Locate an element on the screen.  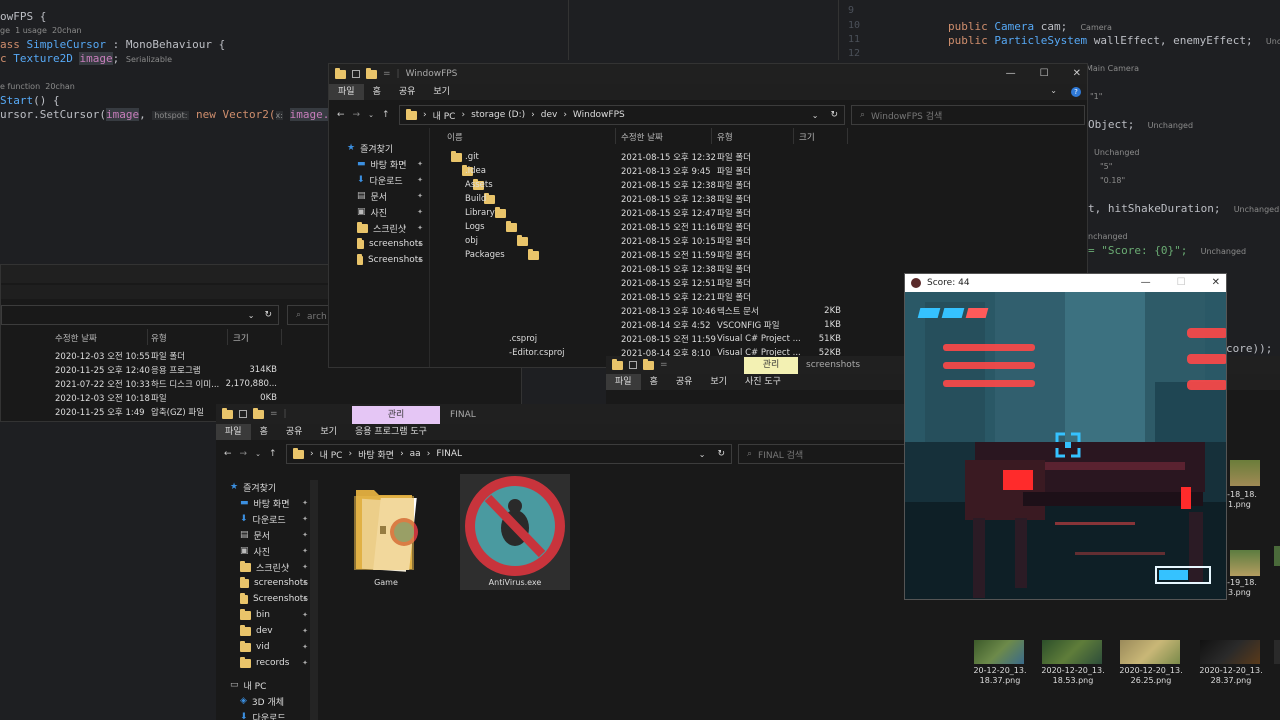
file-item-game: Game is located at coordinates (386, 536).